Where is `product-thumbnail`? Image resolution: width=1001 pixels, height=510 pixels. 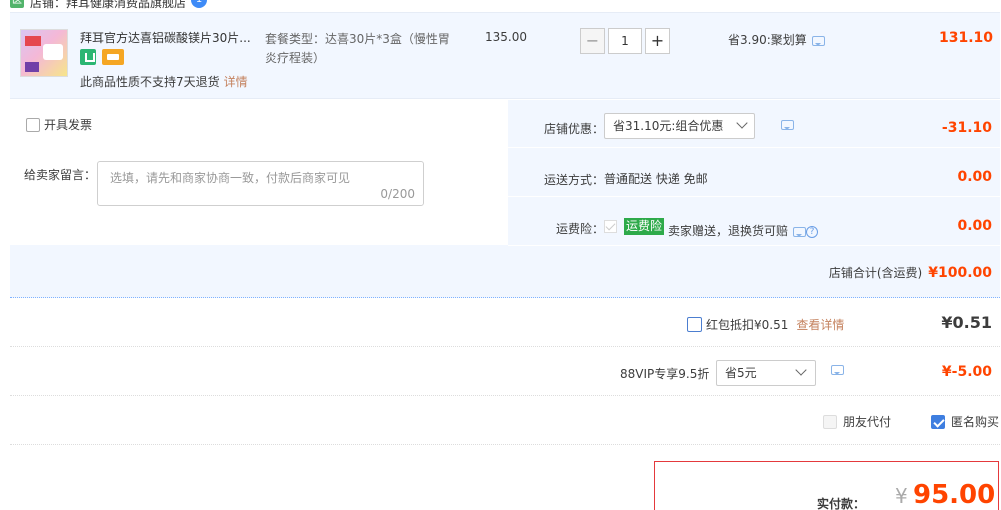
product-thumbnail is located at coordinates (44, 53).